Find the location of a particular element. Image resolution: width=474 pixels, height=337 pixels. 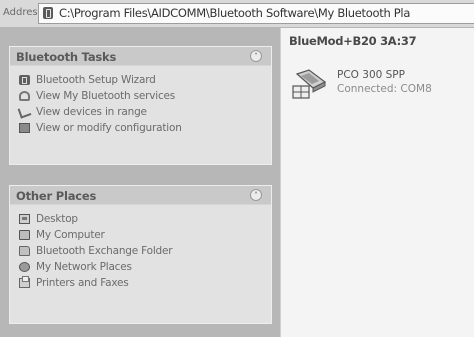

task-view-bluetooth-services: View My Bluetooth services is located at coordinates (140, 96).